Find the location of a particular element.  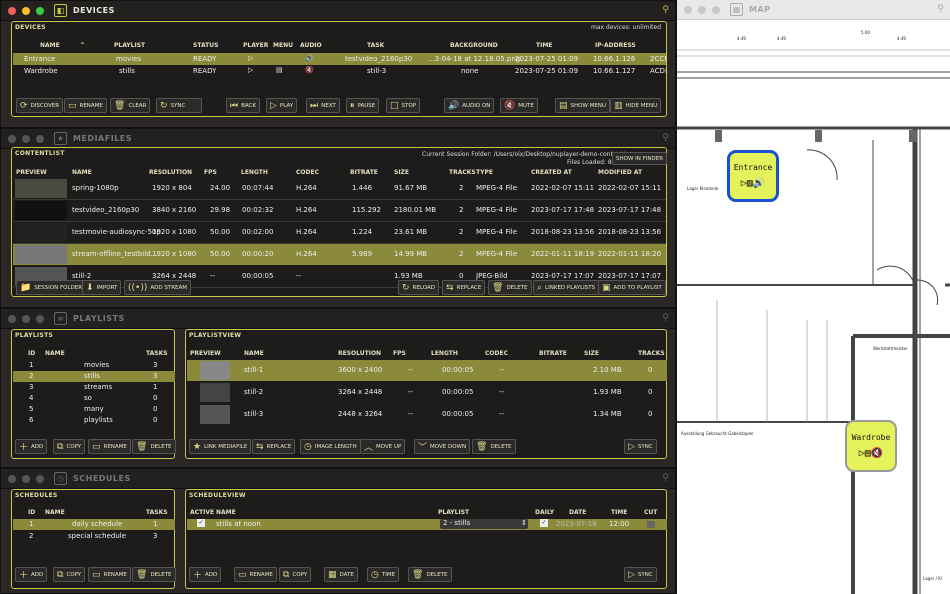

col-id: ID is located at coordinates (31, 512).